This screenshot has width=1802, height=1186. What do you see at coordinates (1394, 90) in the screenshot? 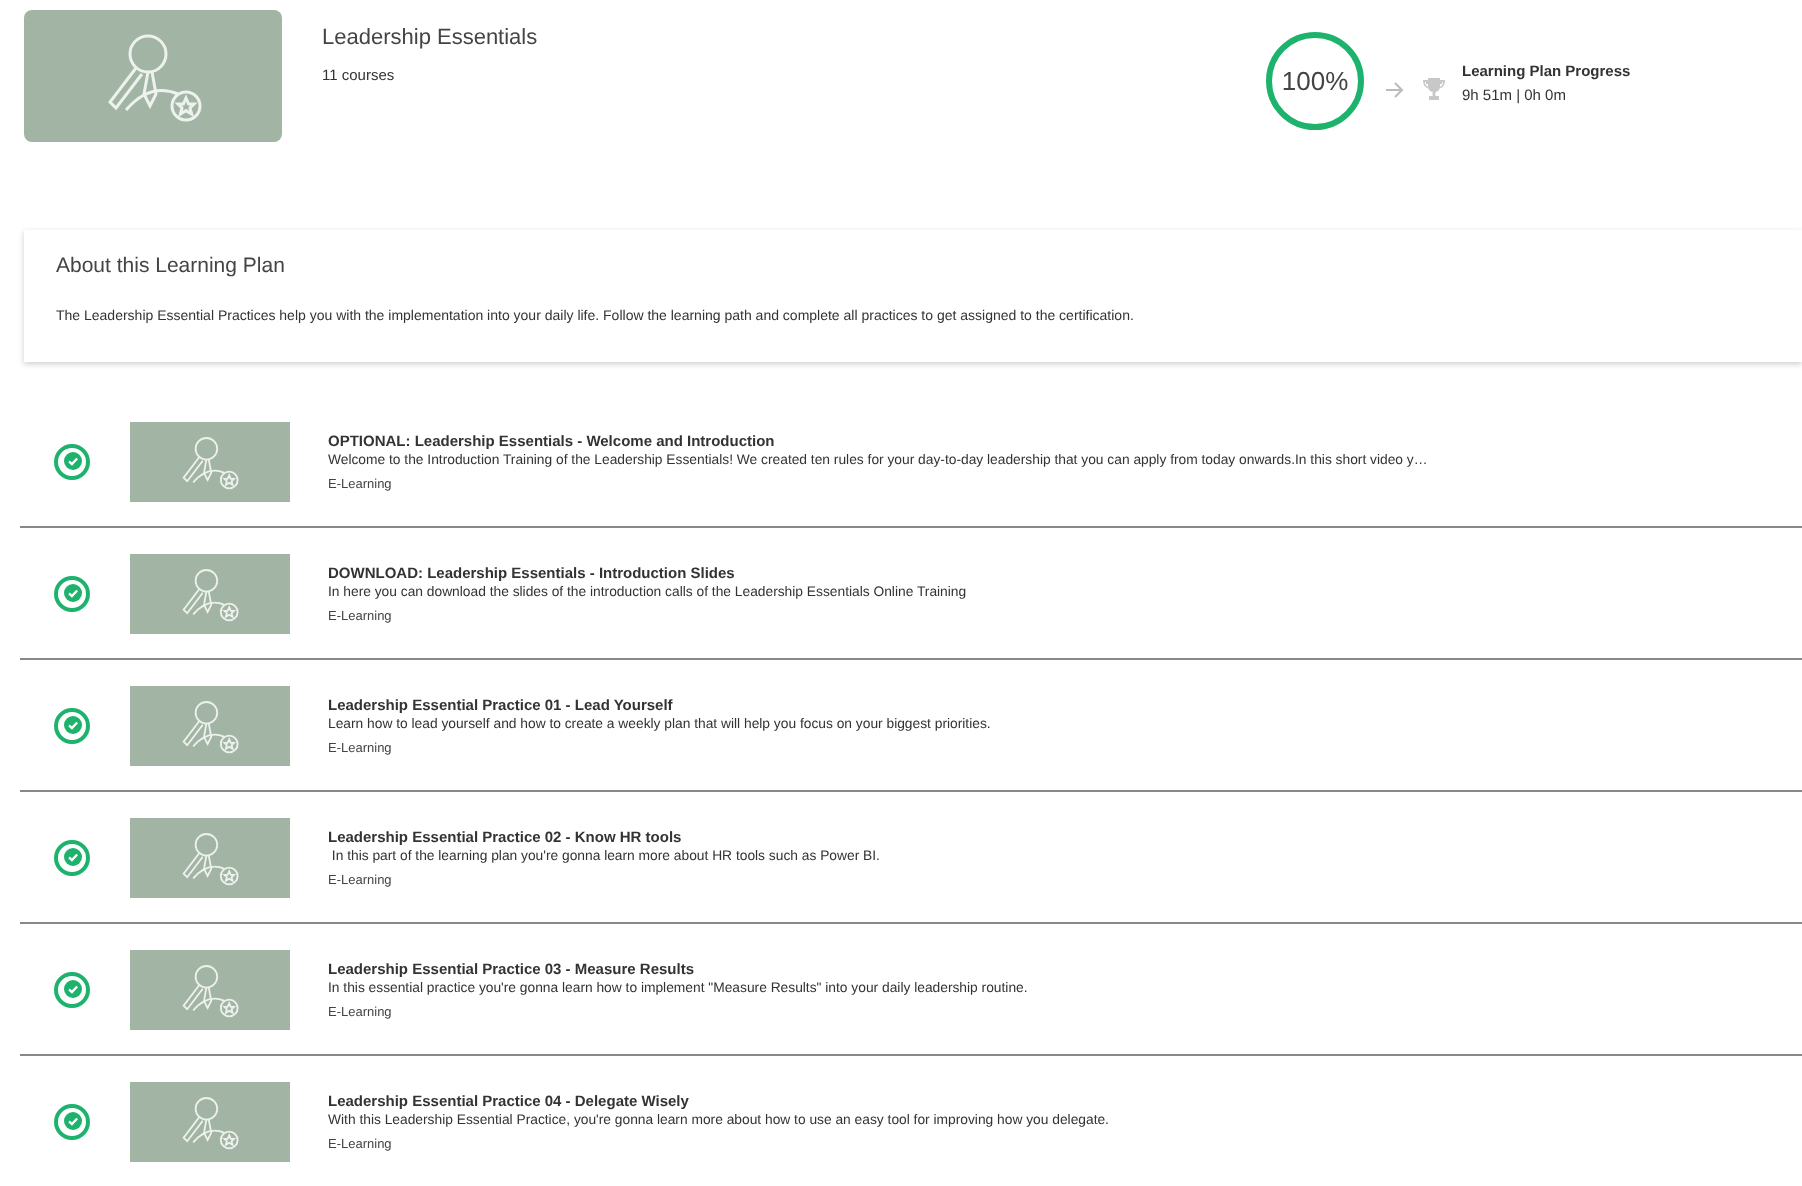
I see `arrow-icon` at bounding box center [1394, 90].